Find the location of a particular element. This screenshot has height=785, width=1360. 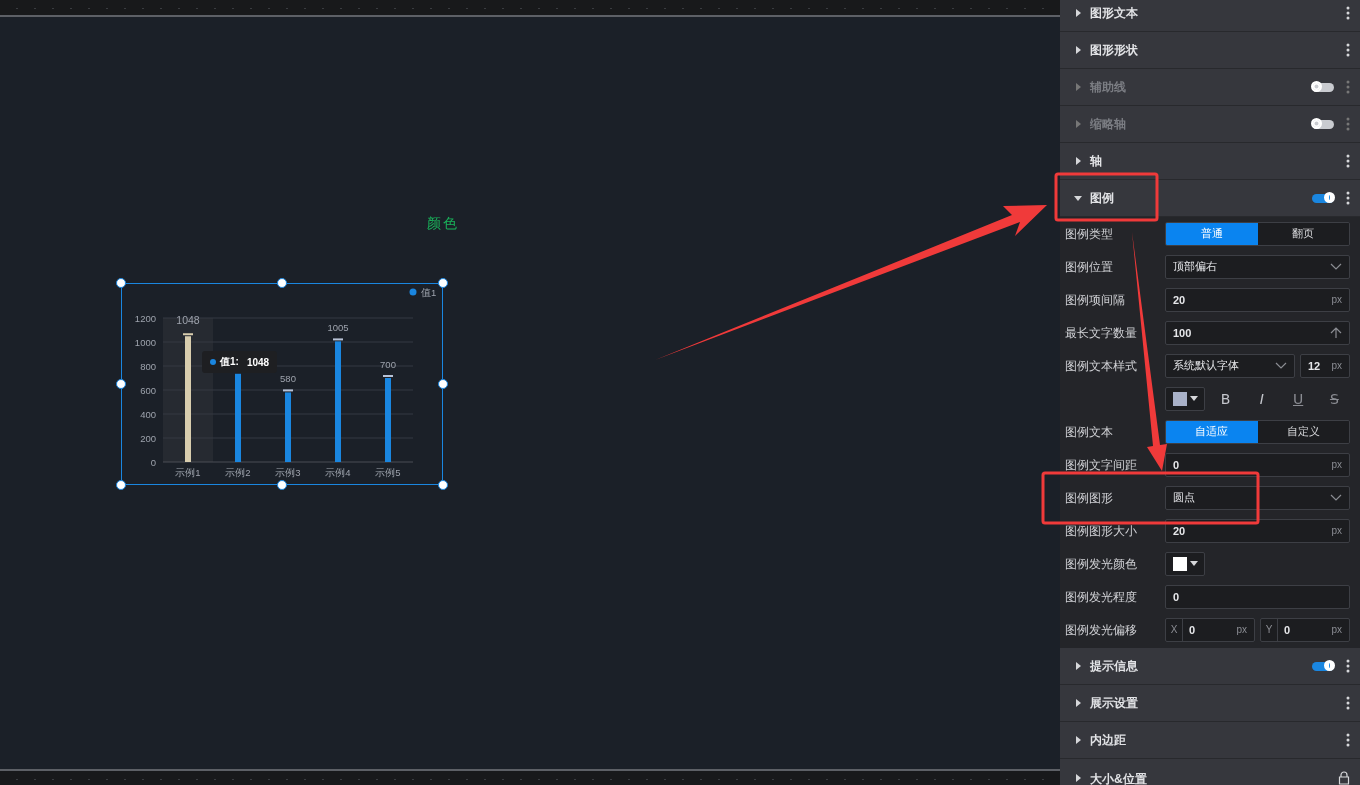

field-label: 图例文本 is located at coordinates (1089, 432).